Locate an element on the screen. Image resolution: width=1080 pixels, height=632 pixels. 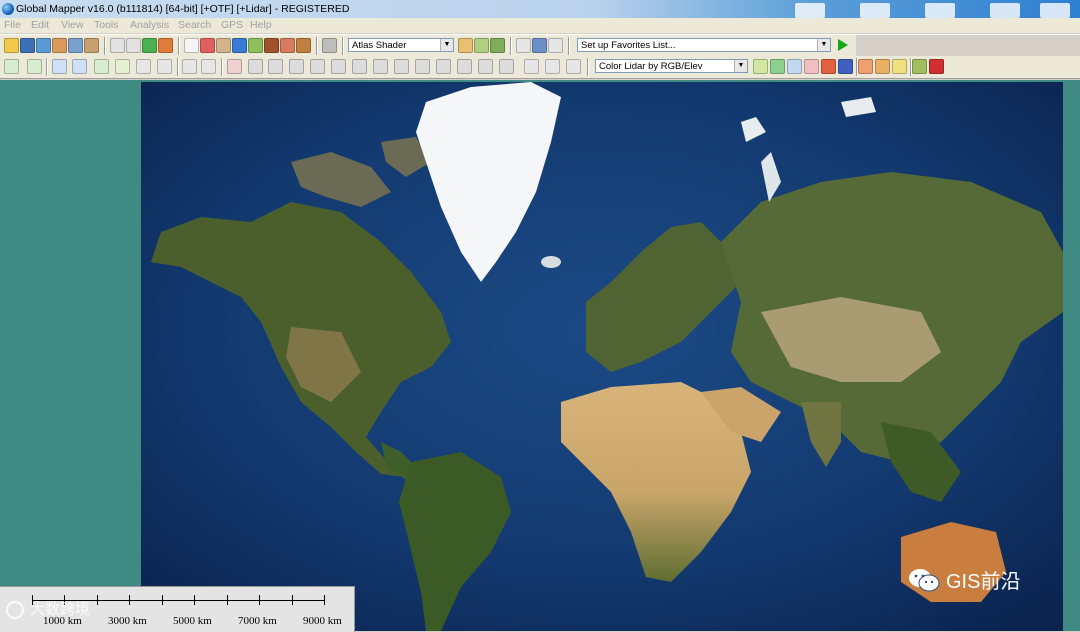
menu-tools: Tools is located at coordinates (106, 25).